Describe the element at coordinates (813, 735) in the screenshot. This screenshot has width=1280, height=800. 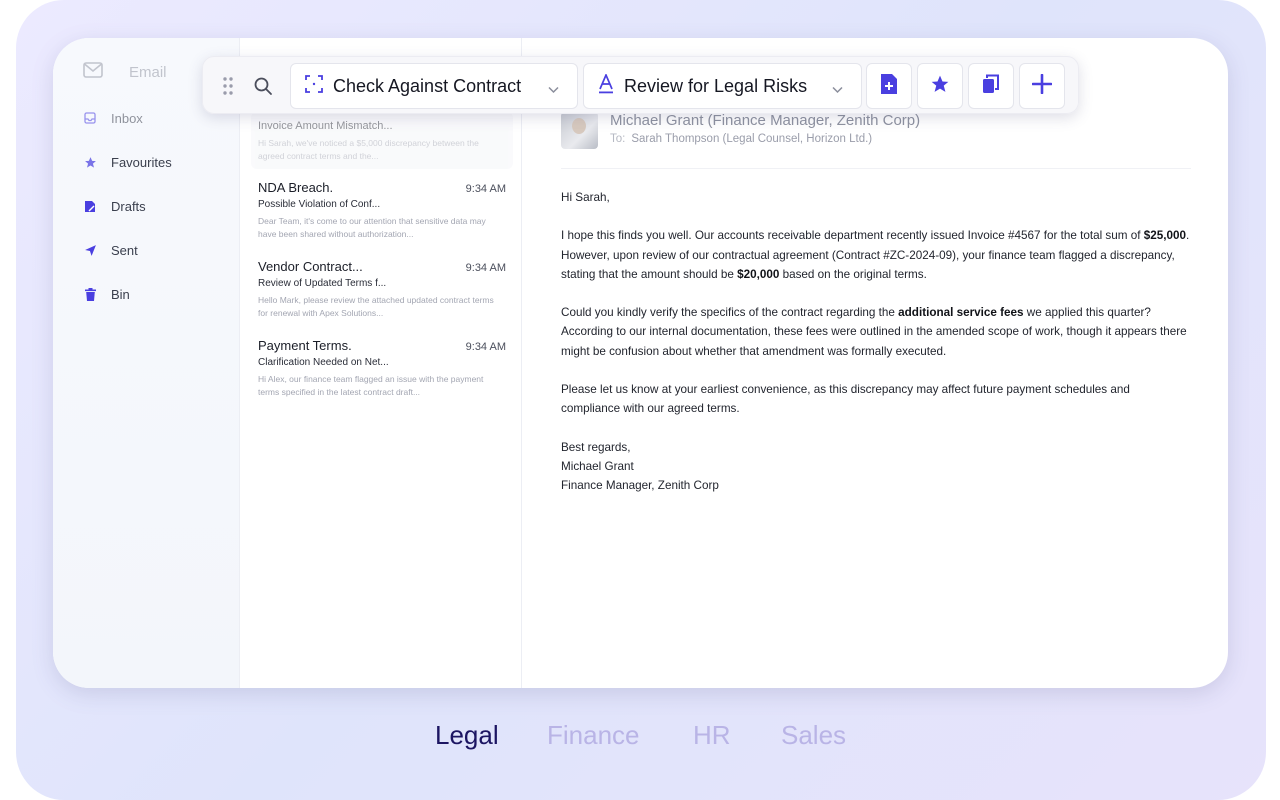
I see `tab-sales: Sales` at that location.